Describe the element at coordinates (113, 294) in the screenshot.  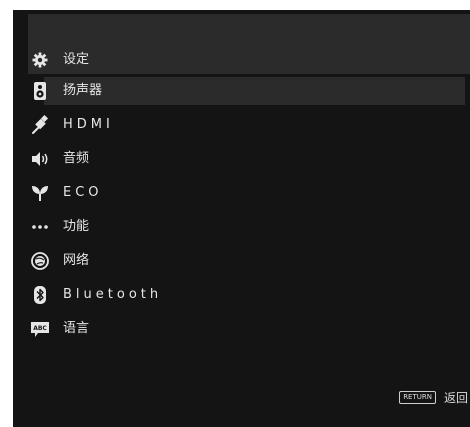
I see `menu-item-label: Bluetooth` at that location.